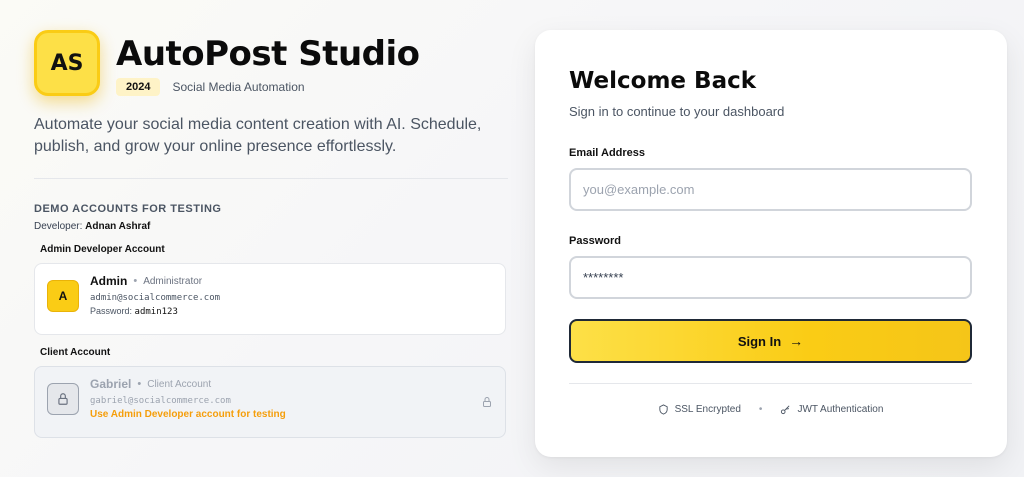  What do you see at coordinates (173, 281) in the screenshot?
I see `admin-role: Administrator` at bounding box center [173, 281].